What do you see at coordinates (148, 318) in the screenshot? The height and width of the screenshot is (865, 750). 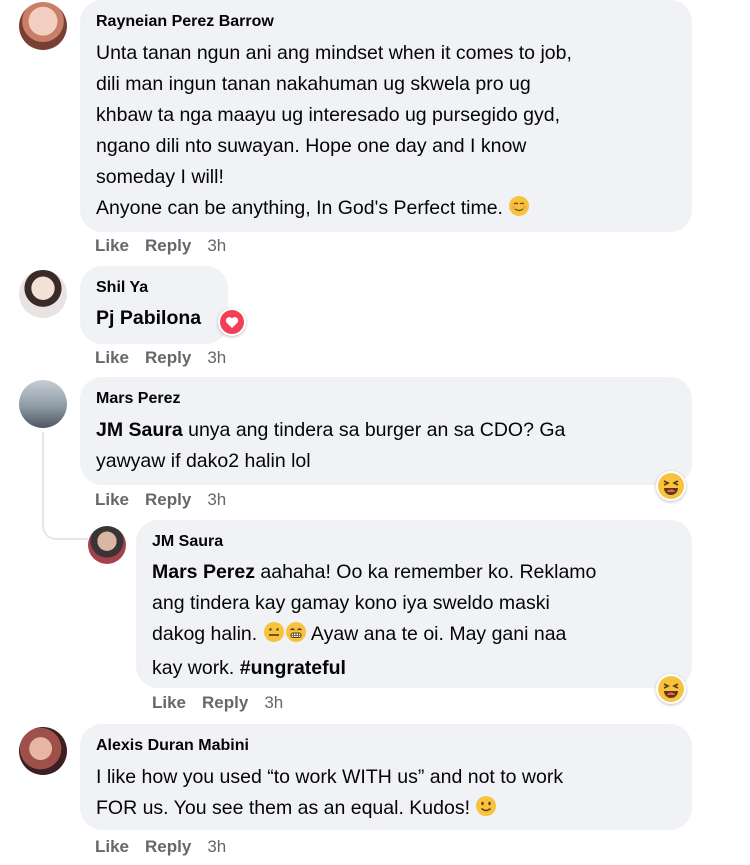 I see `mention-link: Pj Pabilona` at bounding box center [148, 318].